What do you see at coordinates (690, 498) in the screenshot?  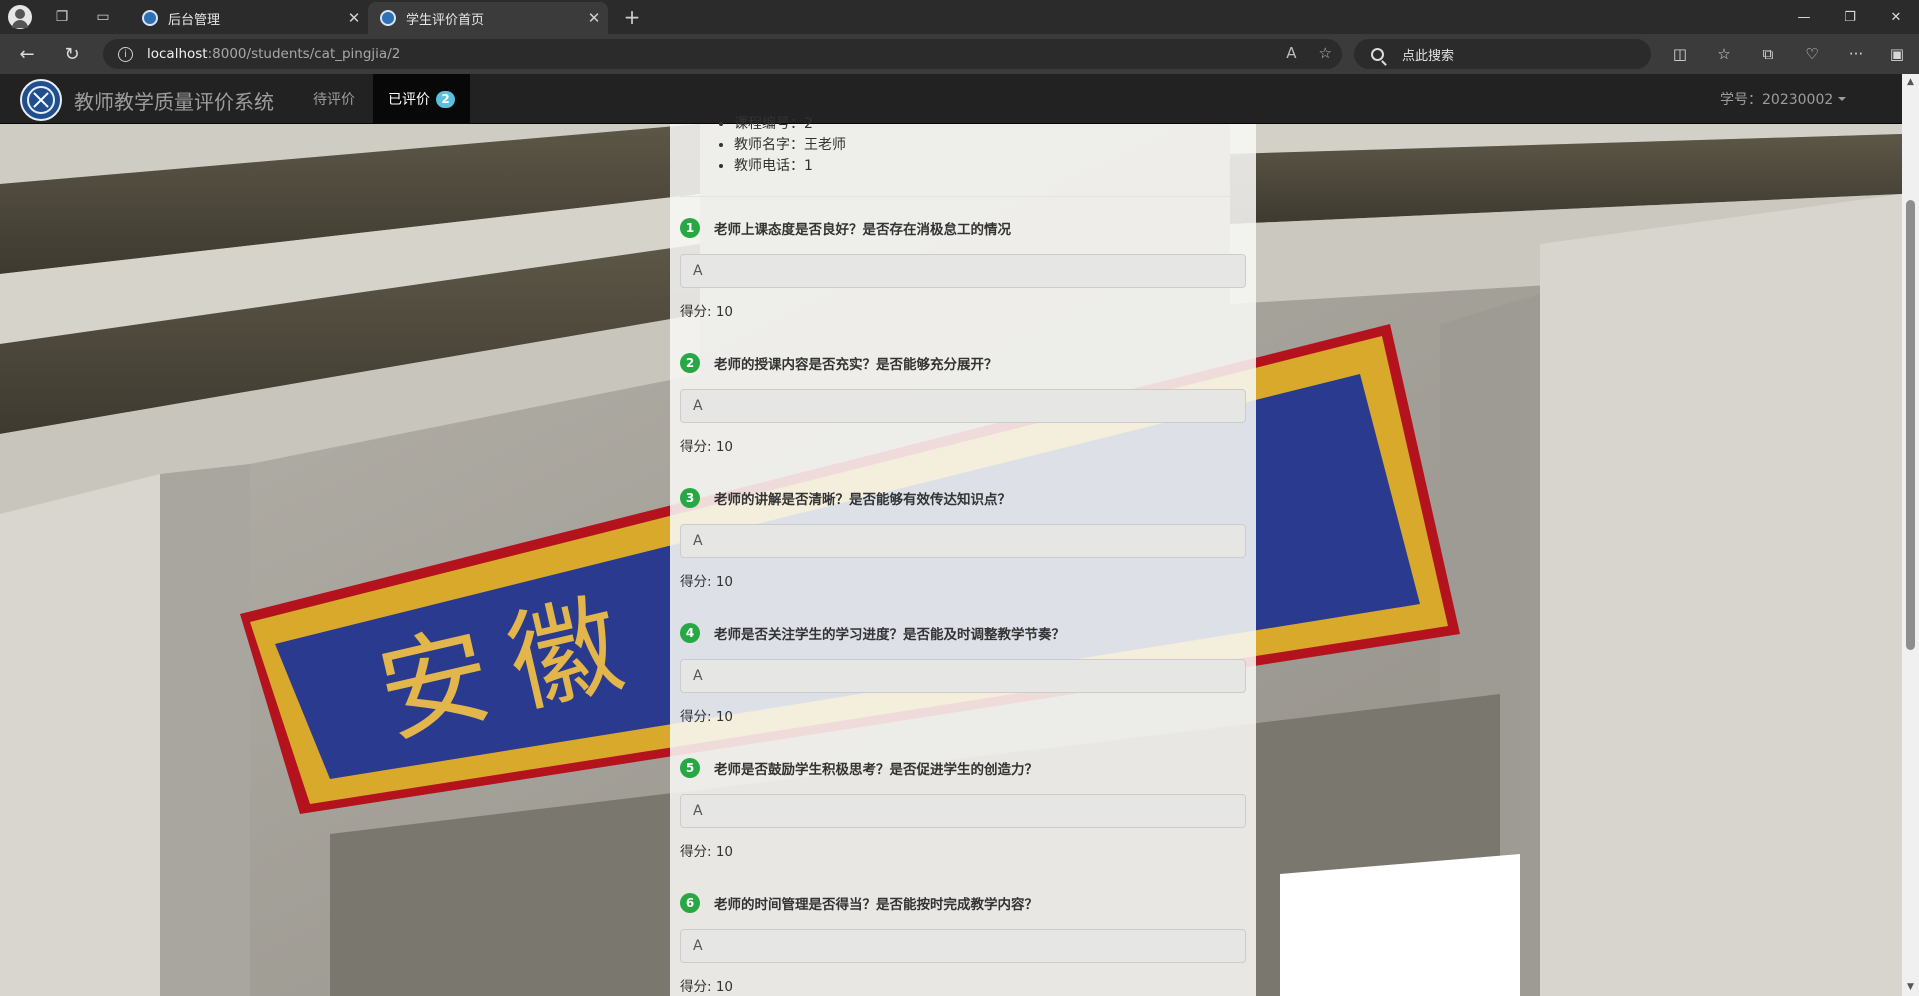 I see `question-number-badge: 3` at bounding box center [690, 498].